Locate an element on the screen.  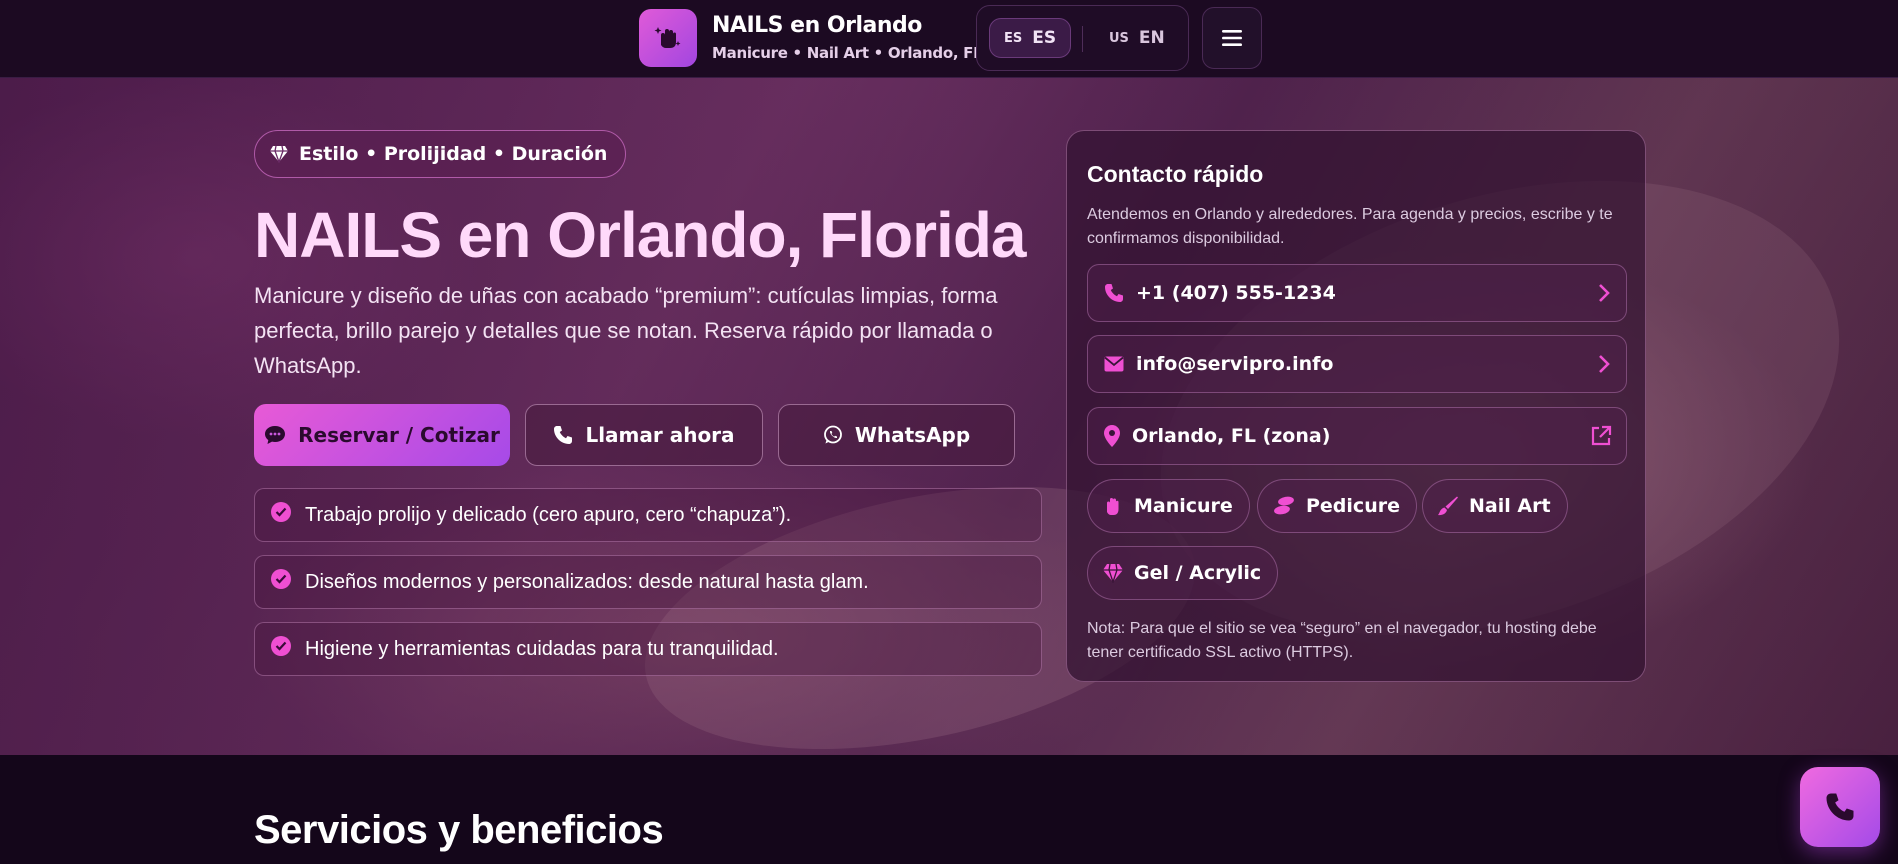
contact-phone-text: +1 (407) 555-1234 is located at coordinates (1236, 293).